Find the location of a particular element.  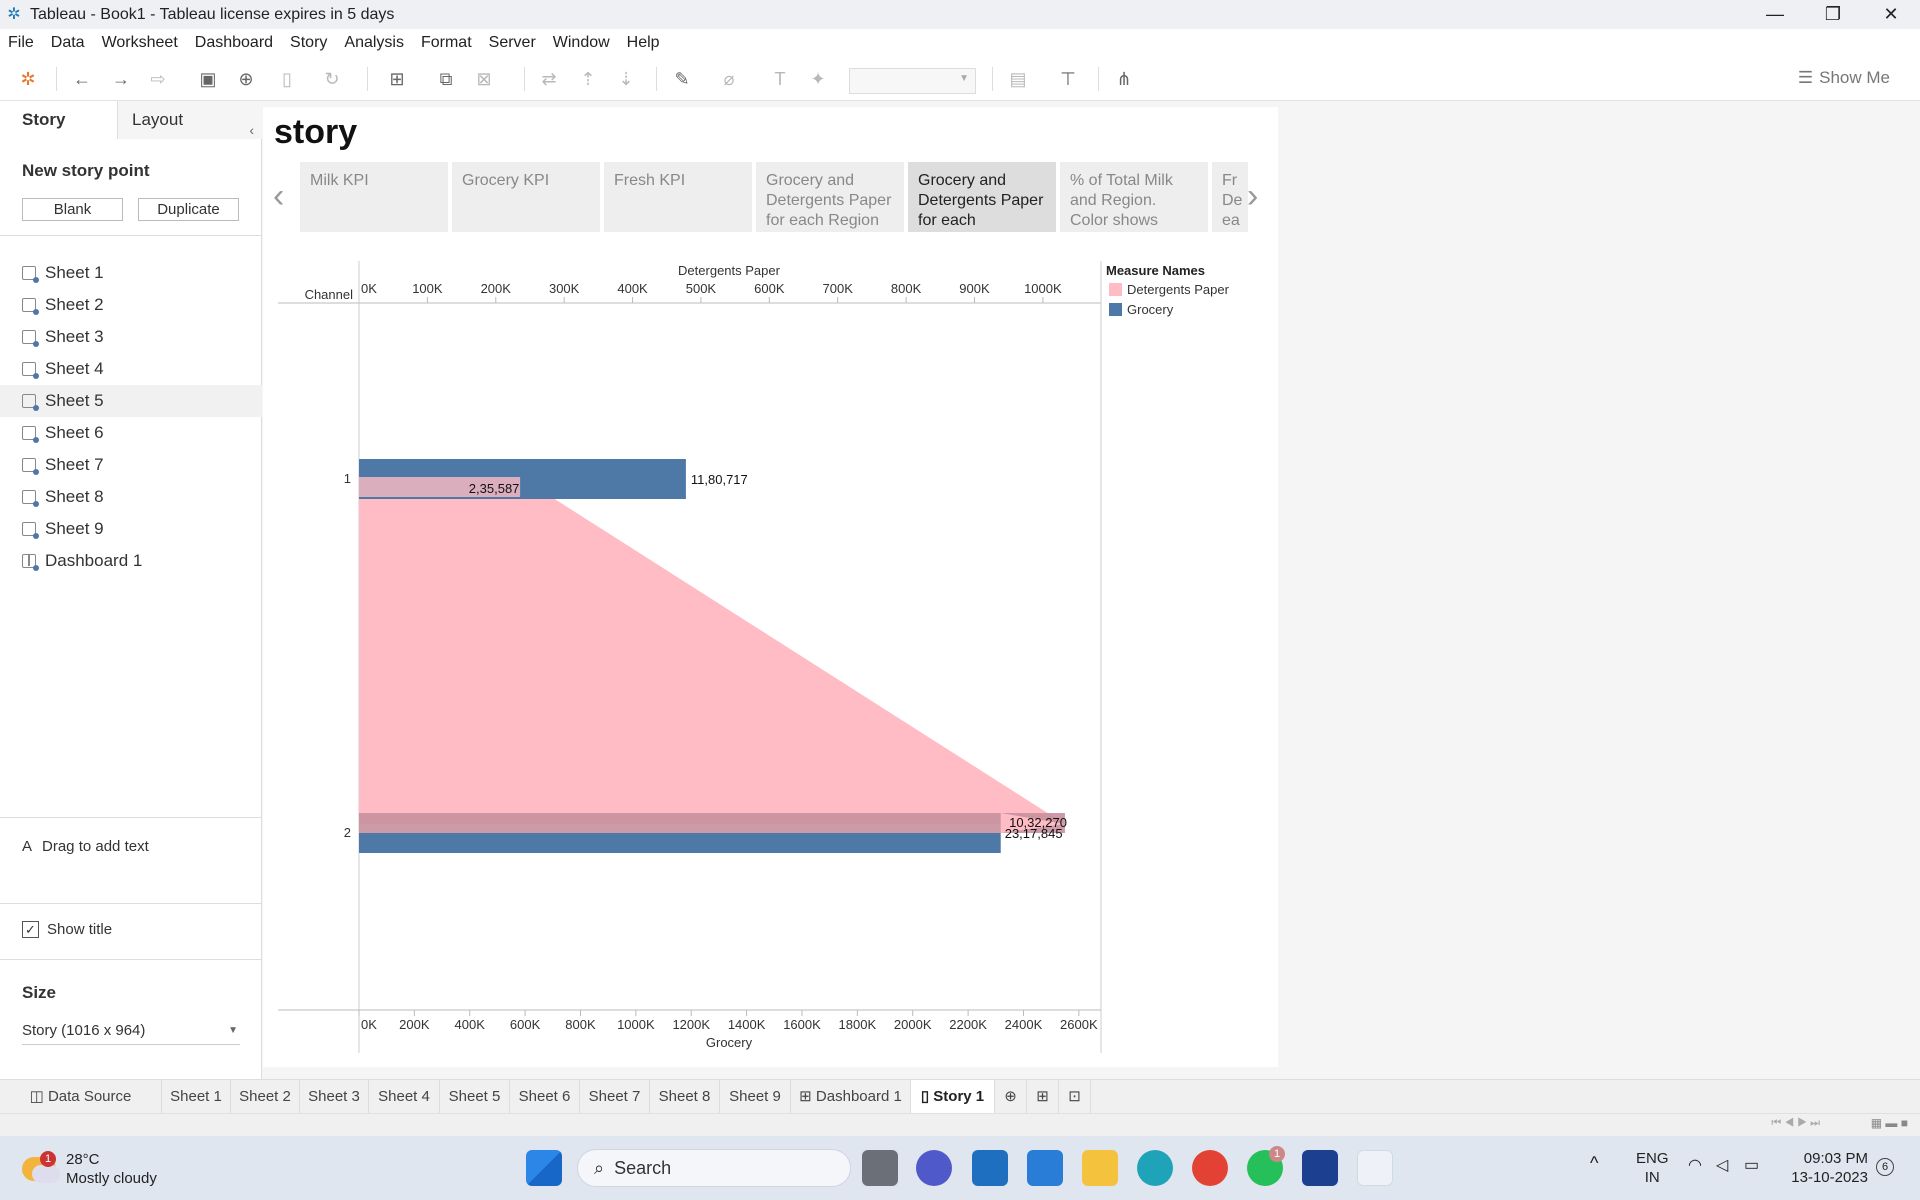

chrome-browser-icon is located at coordinates (1210, 1168).